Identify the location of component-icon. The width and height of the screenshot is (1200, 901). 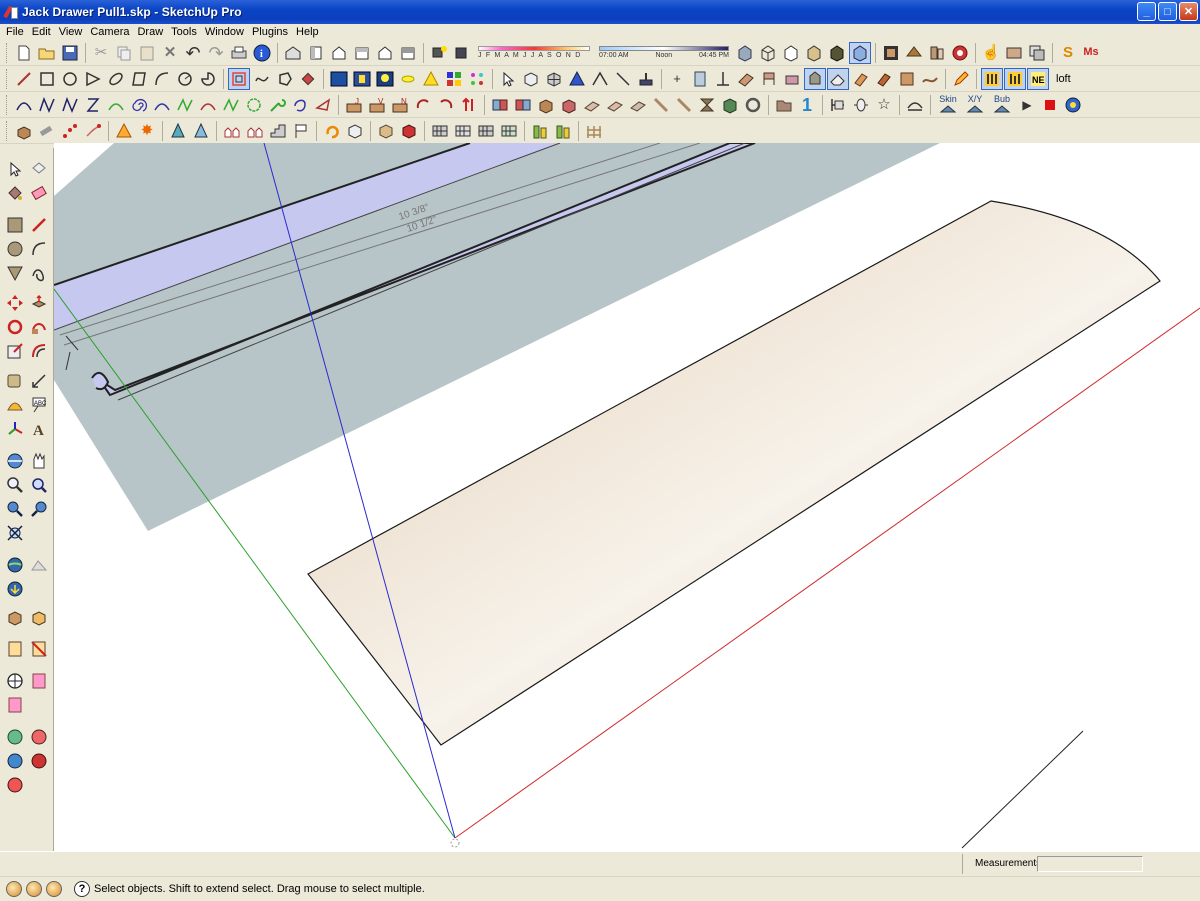
(891, 53).